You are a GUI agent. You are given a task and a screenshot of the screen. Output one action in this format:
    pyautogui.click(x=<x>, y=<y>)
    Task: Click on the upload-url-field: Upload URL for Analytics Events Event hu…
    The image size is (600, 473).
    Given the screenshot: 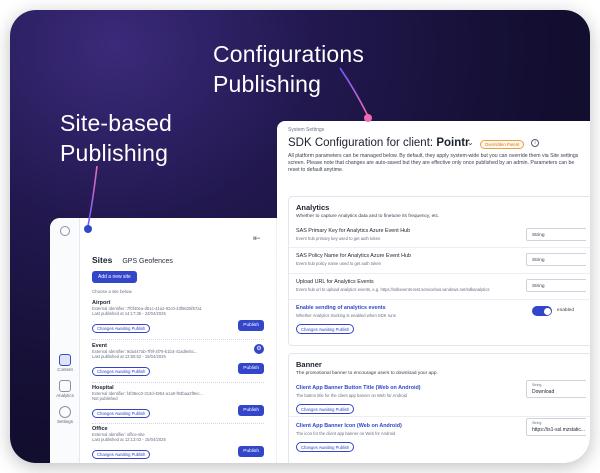 What is the action you would take?
    pyautogui.click(x=441, y=285)
    